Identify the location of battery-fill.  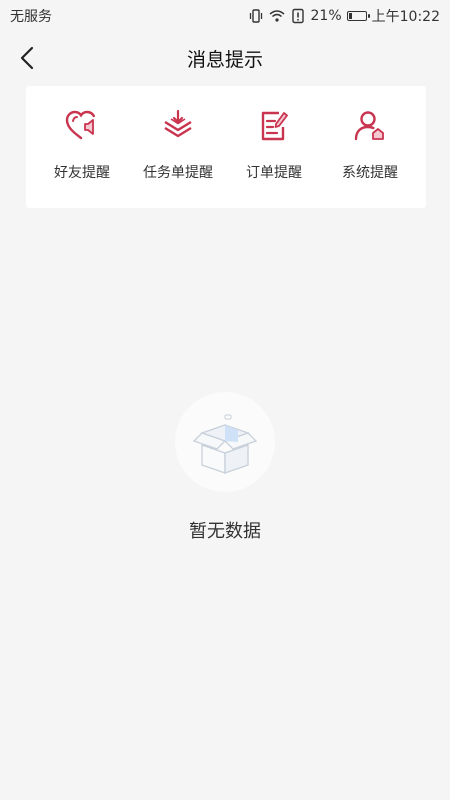
(350, 16).